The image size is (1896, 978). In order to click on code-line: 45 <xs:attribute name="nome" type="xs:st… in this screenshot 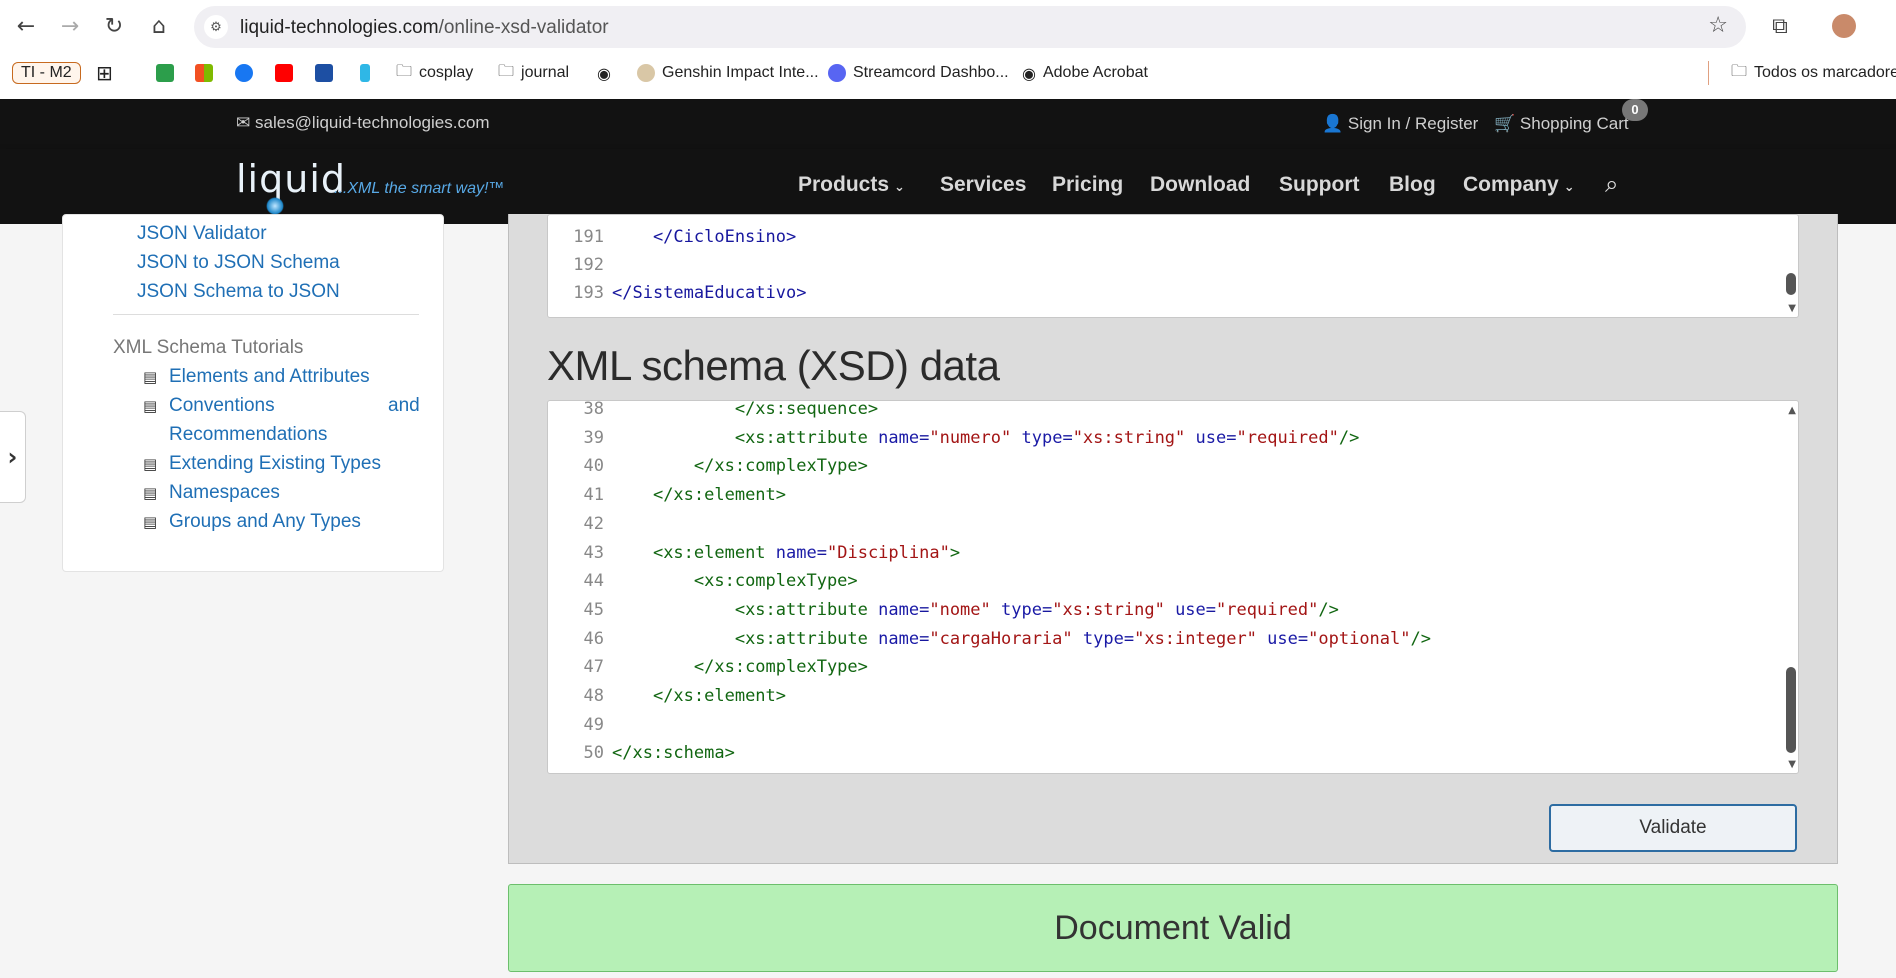, I will do `click(1173, 614)`.